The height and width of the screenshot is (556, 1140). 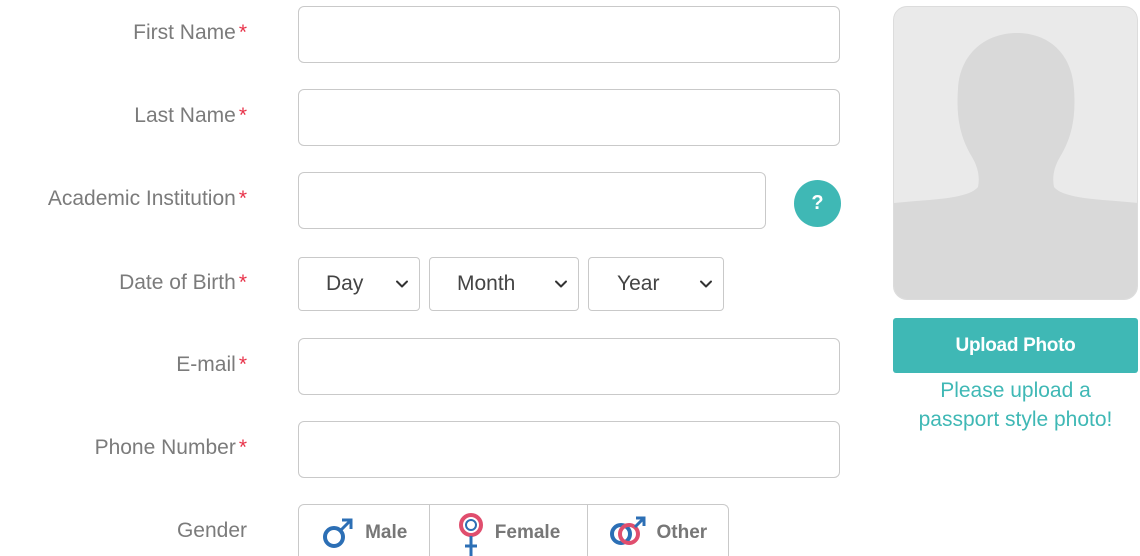 What do you see at coordinates (345, 283) in the screenshot?
I see `birth-day-value: Day` at bounding box center [345, 283].